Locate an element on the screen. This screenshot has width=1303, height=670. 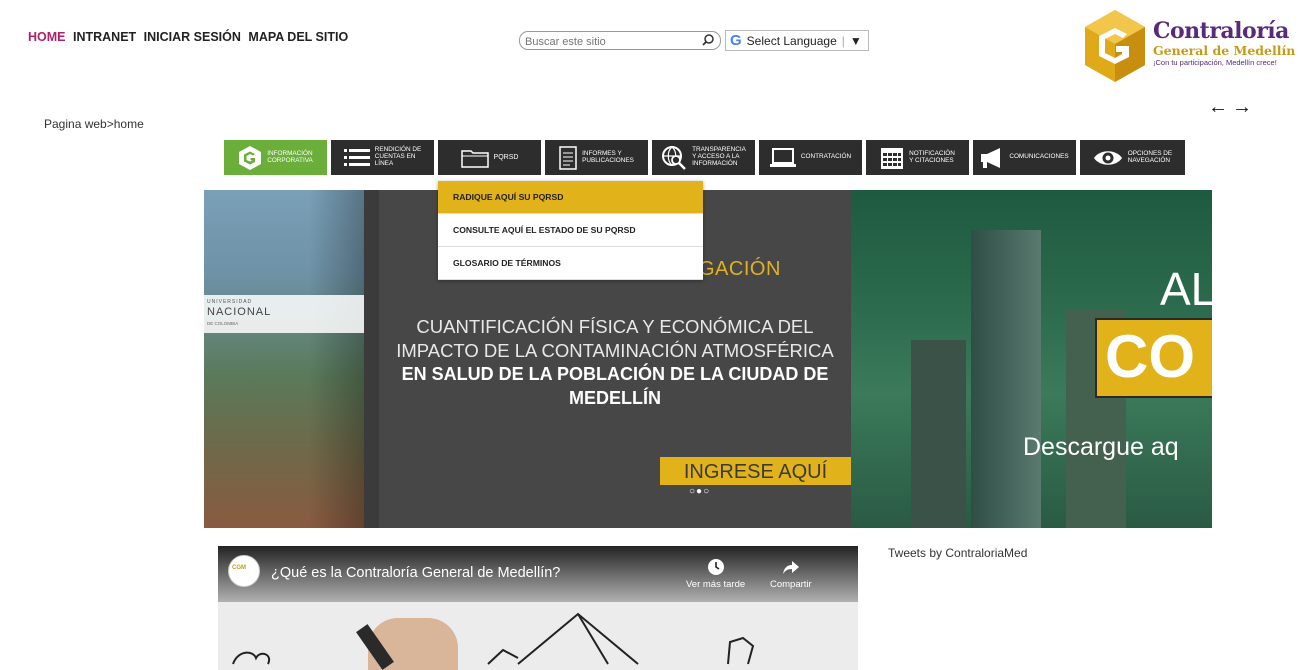
breadcrumb: Pagina web>home is located at coordinates (94, 124).